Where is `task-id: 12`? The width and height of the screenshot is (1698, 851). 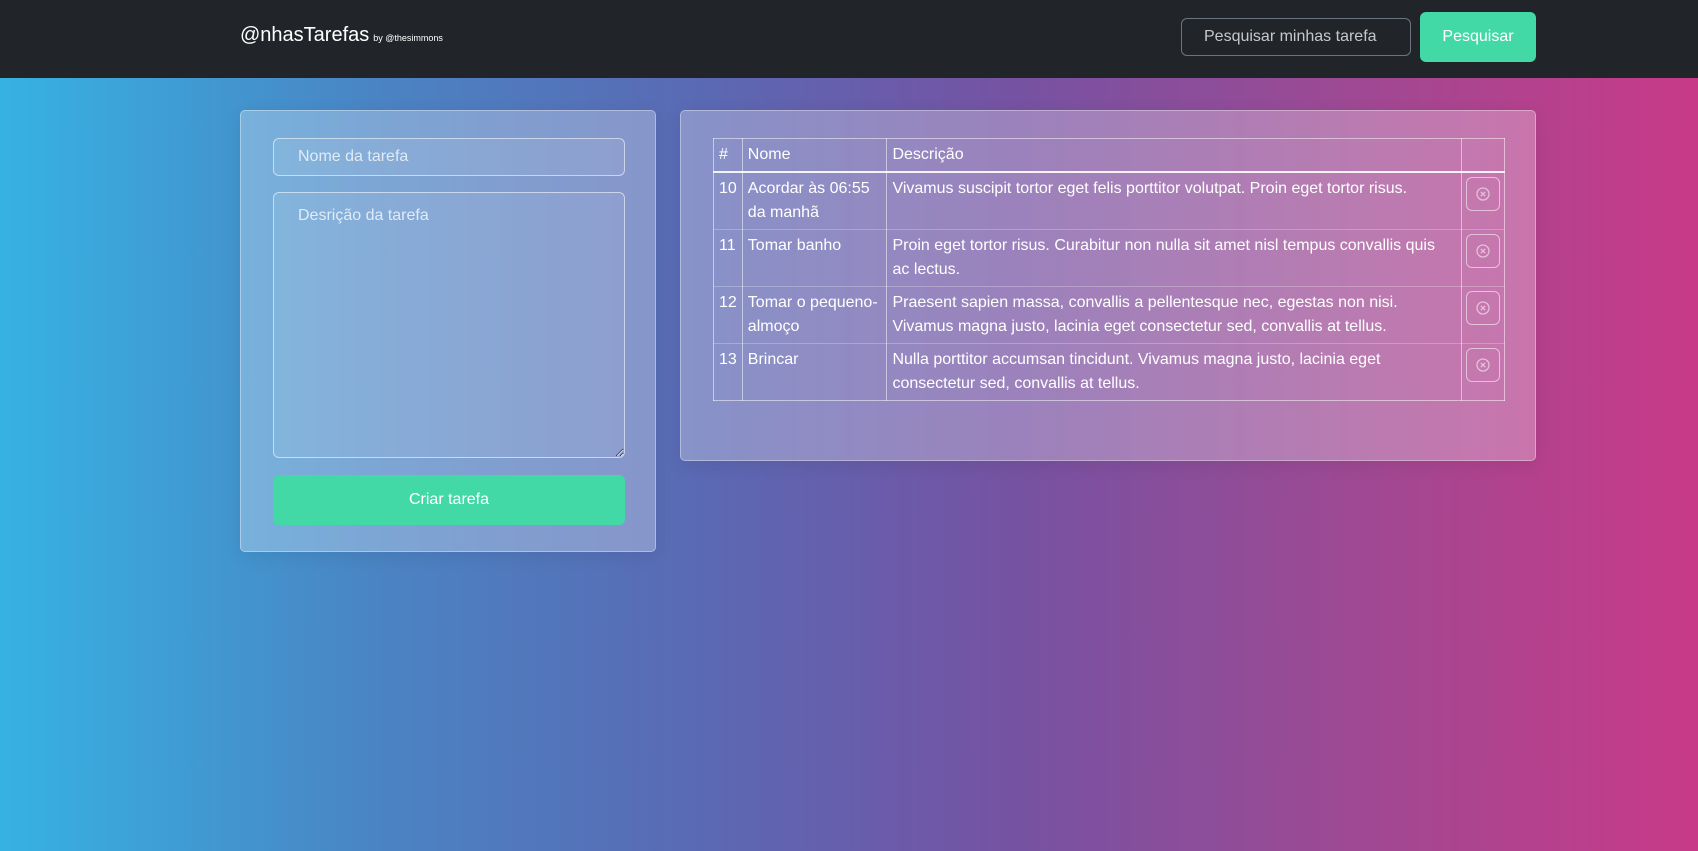
task-id: 12 is located at coordinates (728, 315).